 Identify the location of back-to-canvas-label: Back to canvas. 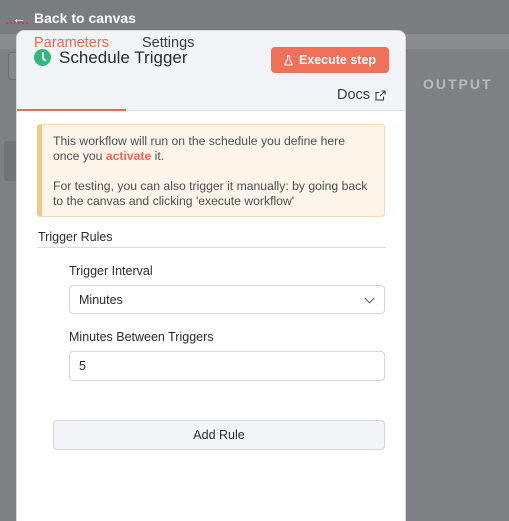
(85, 18).